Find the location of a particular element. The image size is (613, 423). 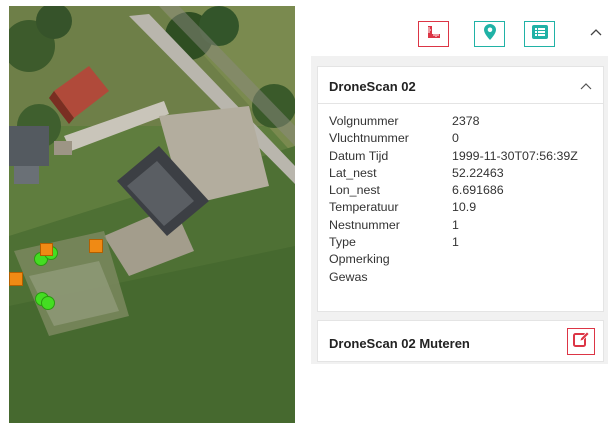

detail-label: Datum Tijd is located at coordinates (359, 155).